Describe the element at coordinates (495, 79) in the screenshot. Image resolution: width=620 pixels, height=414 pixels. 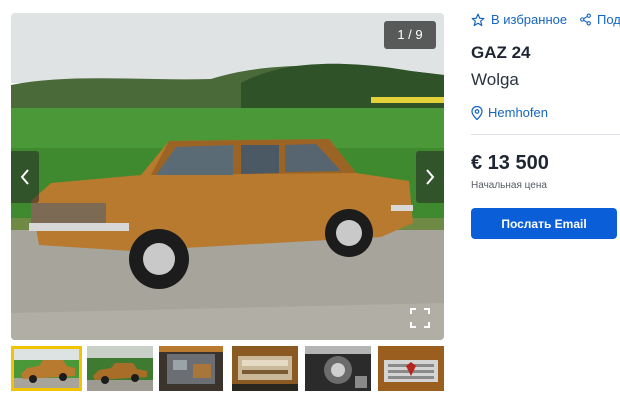
I see `listing-subtitle: Wolga` at that location.